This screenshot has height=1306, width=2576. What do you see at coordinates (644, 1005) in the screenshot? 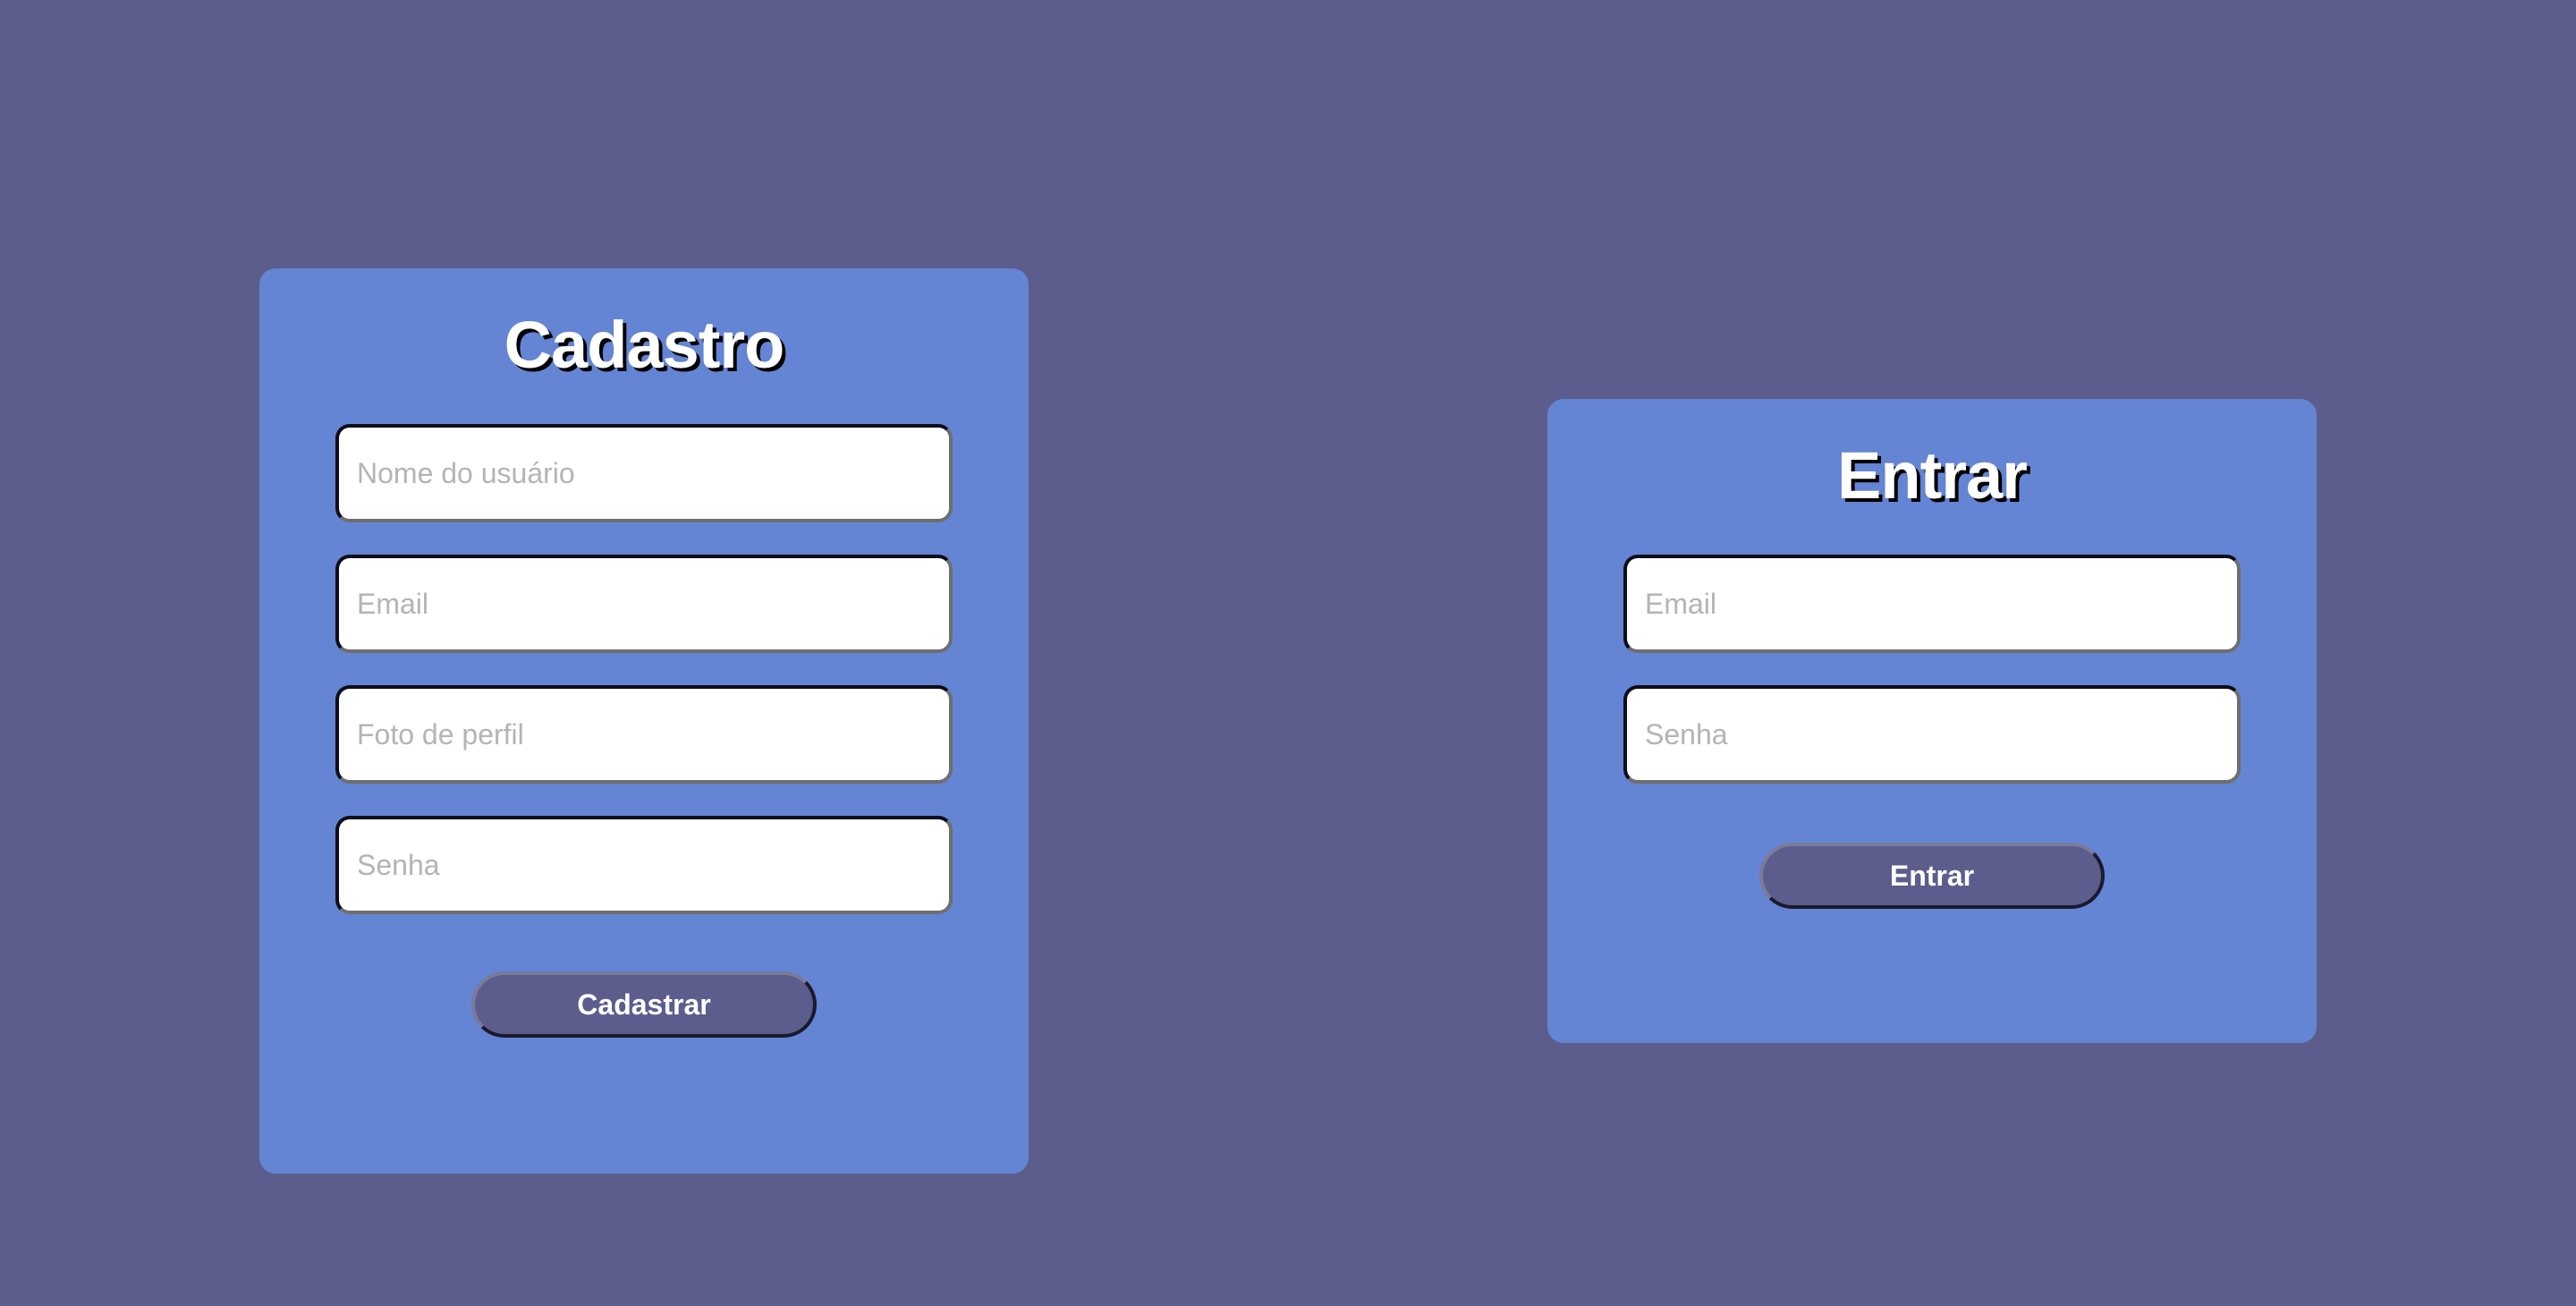
I see `signup-button: Cadastrar` at bounding box center [644, 1005].